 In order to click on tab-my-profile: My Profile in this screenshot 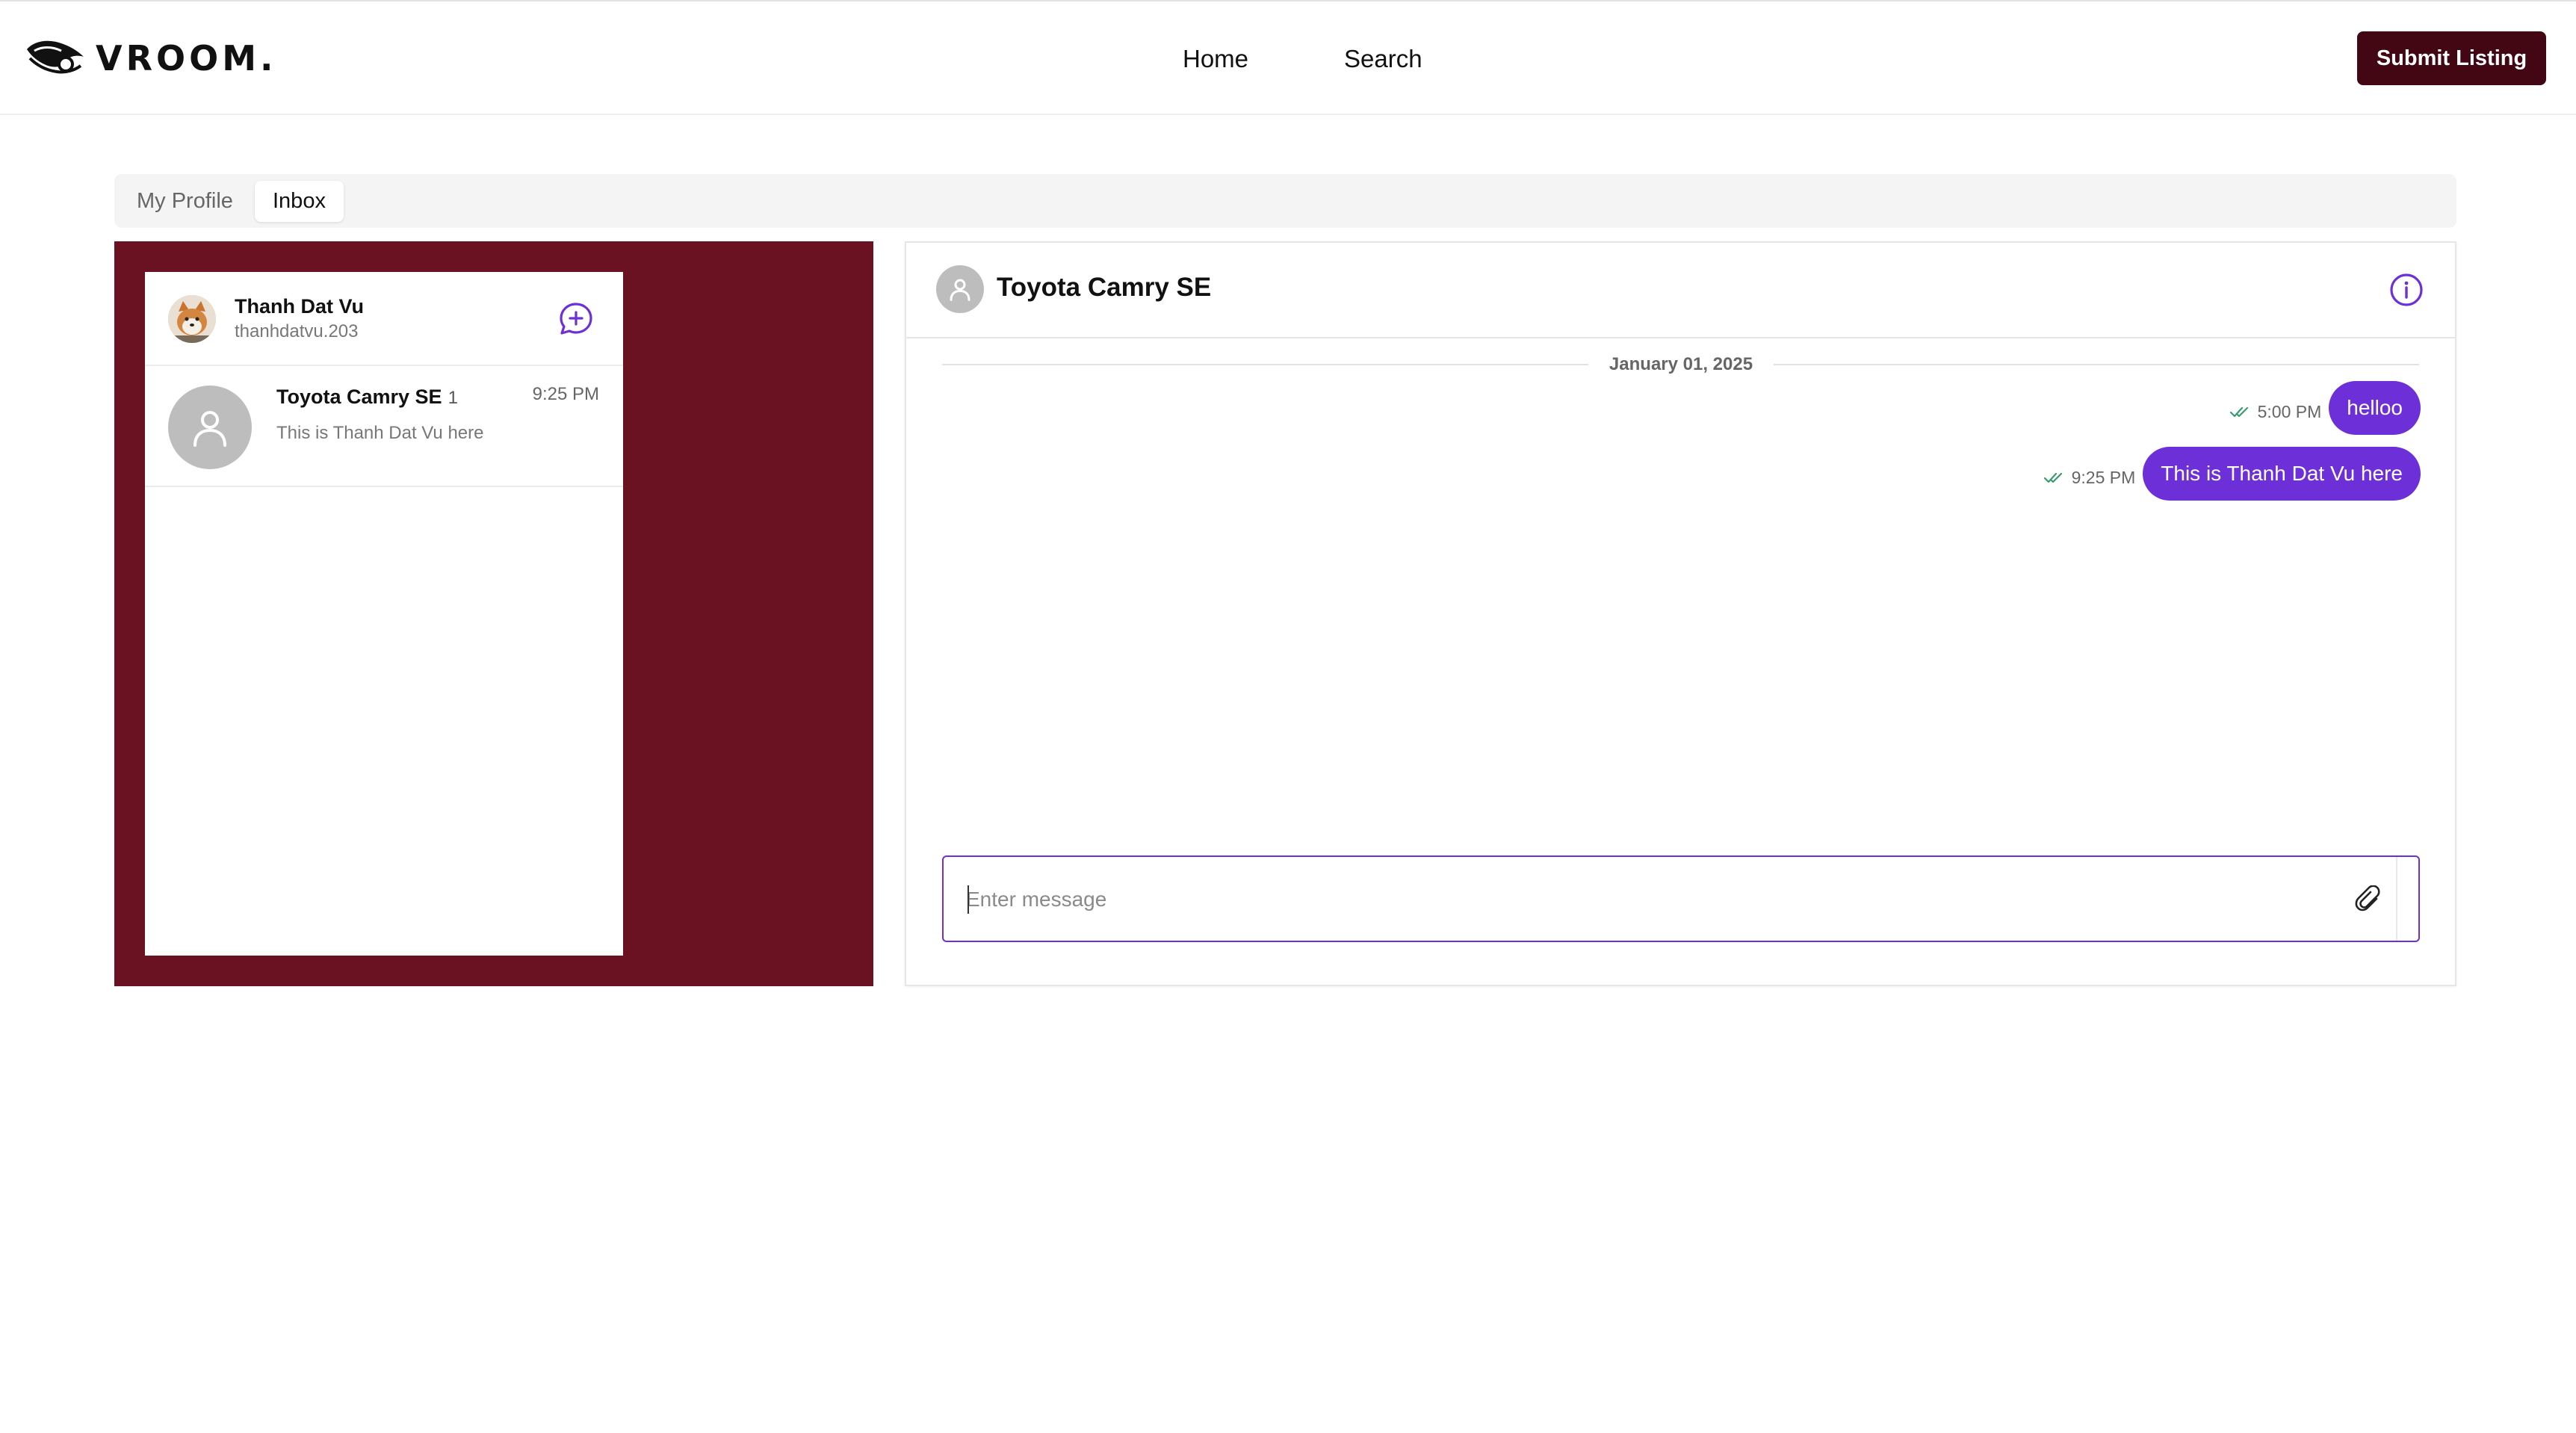, I will do `click(185, 201)`.